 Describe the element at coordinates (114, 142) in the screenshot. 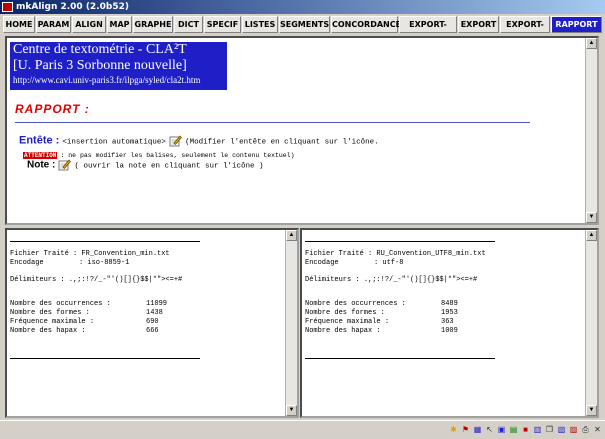

I see `entete-insert: <insertion automatique>` at that location.